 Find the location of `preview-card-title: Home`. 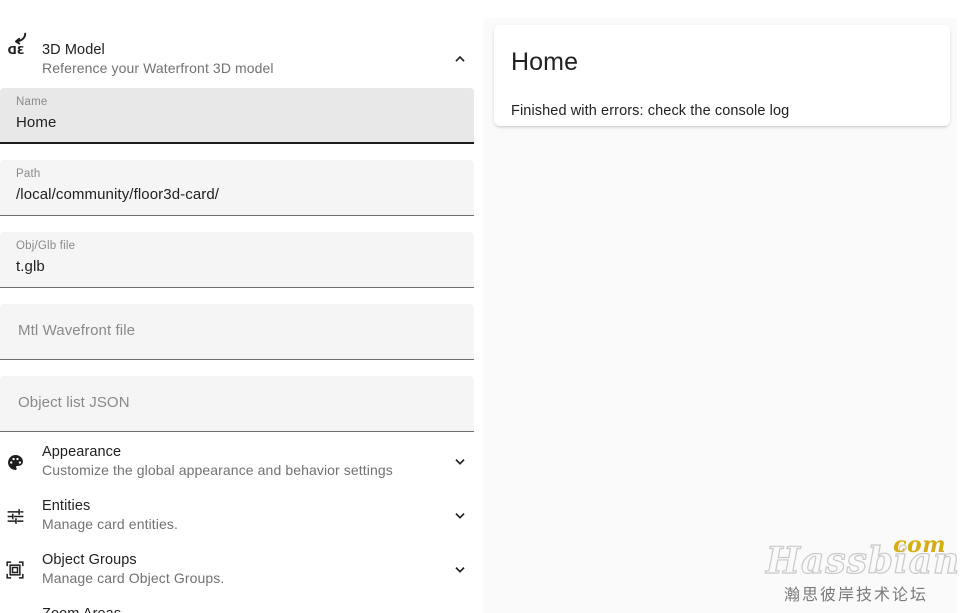

preview-card-title: Home is located at coordinates (545, 62).